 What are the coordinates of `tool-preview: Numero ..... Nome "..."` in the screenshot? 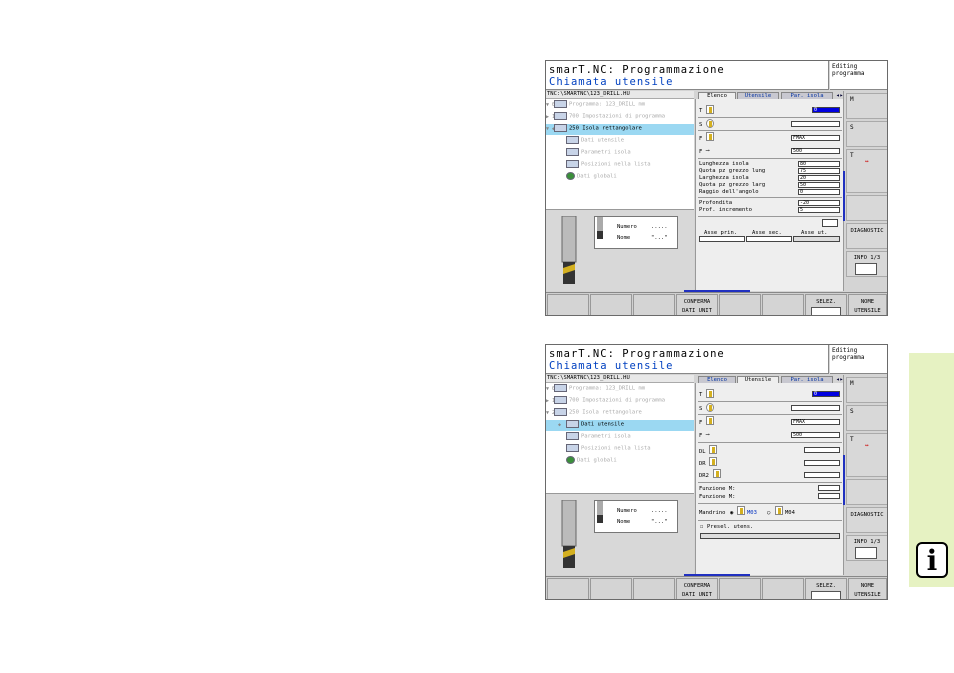 It's located at (620, 250).